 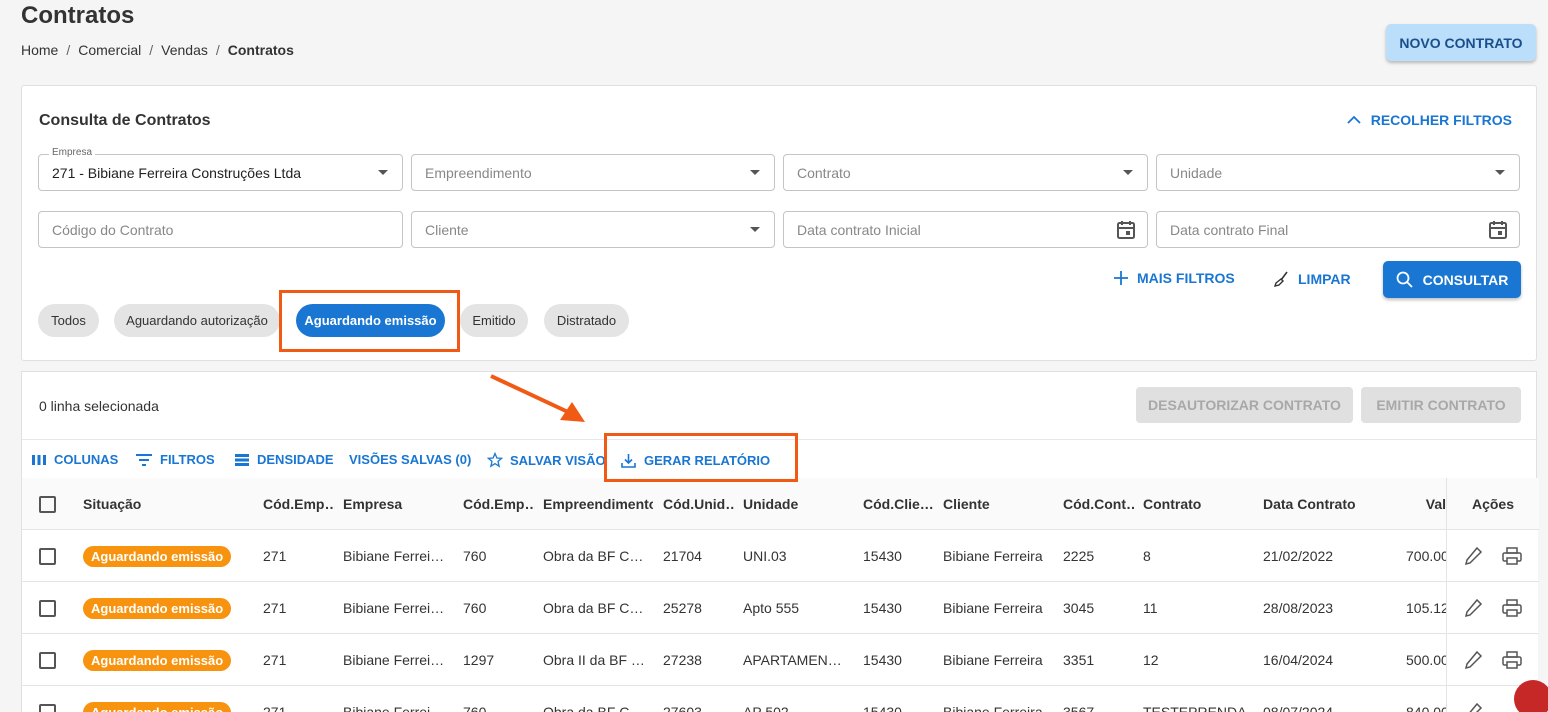 I want to click on recolher-filtros-button: RECOLHER FILTROS, so click(x=1429, y=120).